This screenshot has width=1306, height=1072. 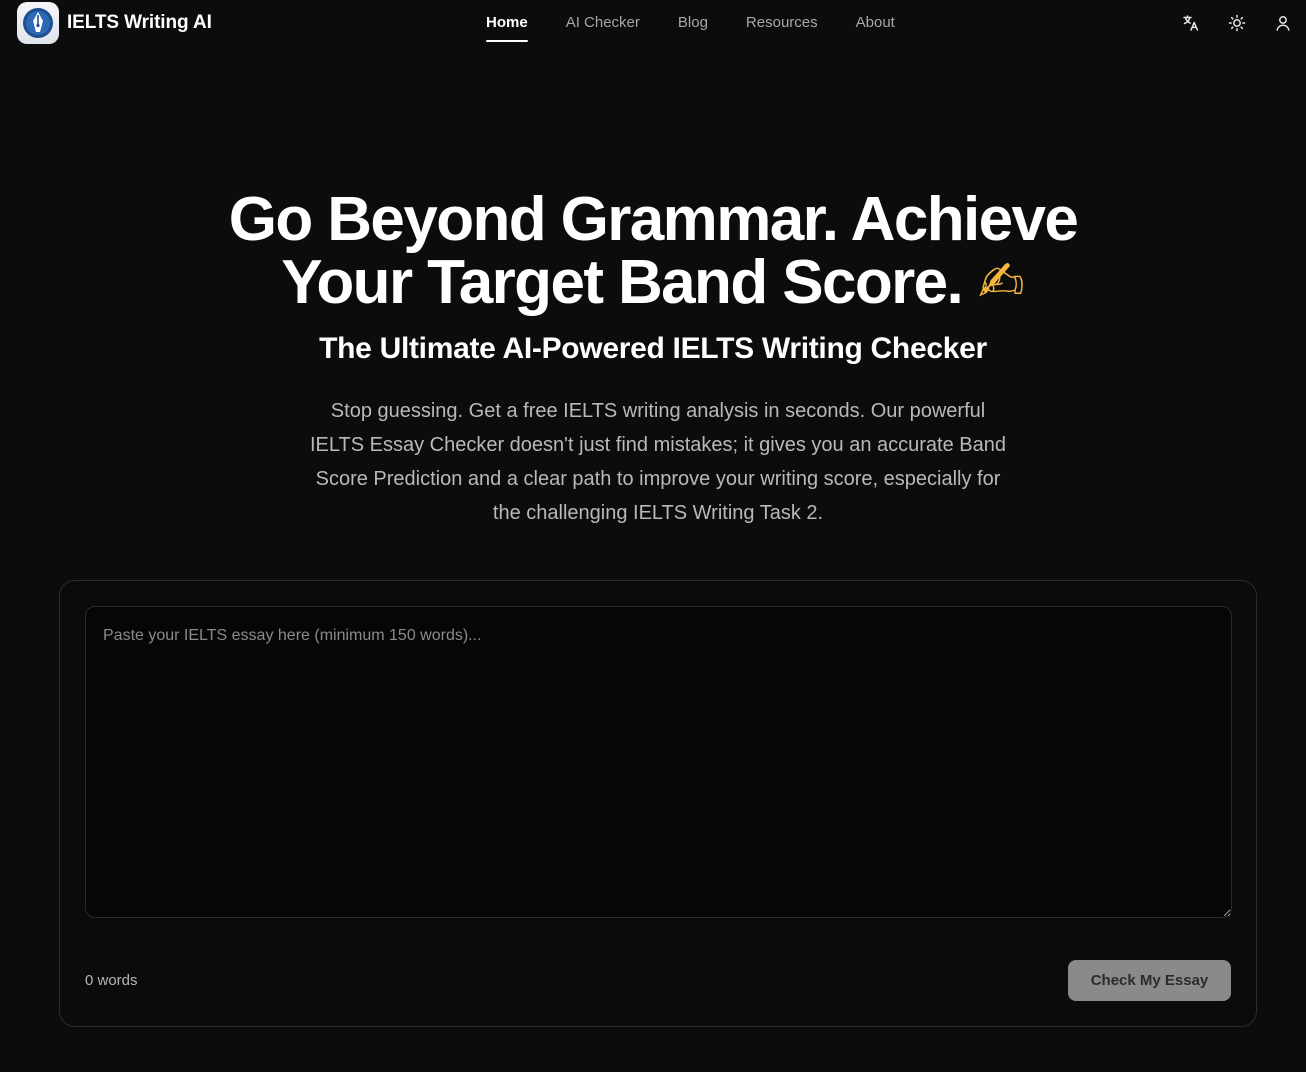 I want to click on nav-item-label: Home, so click(x=507, y=22).